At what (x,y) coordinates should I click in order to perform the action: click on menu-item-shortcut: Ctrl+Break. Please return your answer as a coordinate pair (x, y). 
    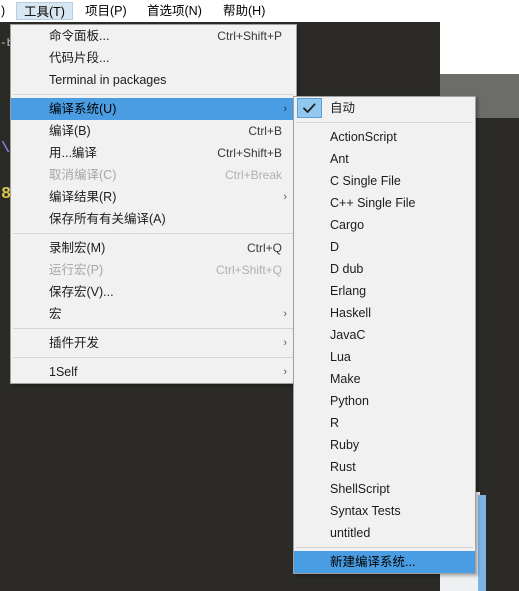
    Looking at the image, I should click on (253, 175).